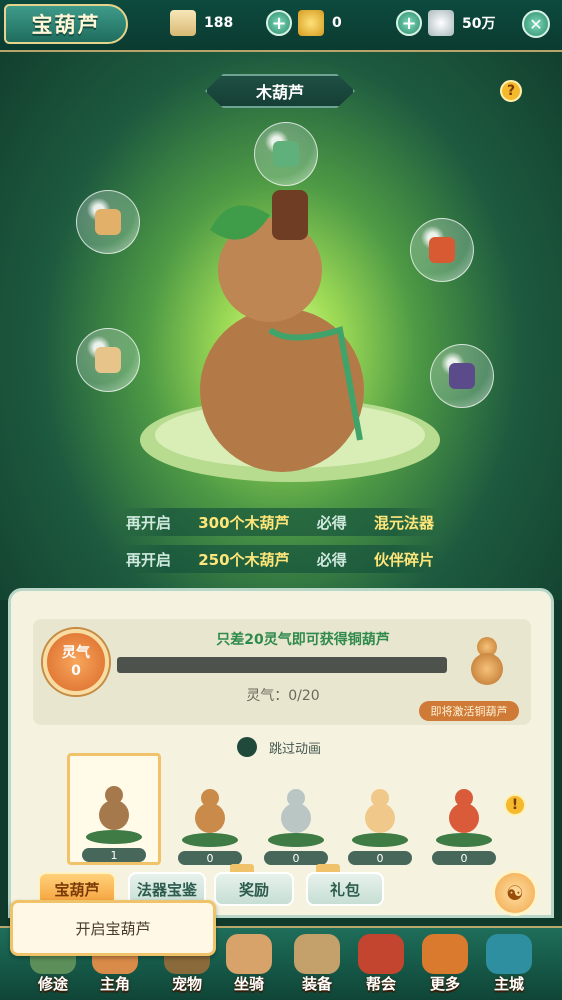 The width and height of the screenshot is (562, 1000). I want to click on nav-label: 帮会, so click(380, 984).